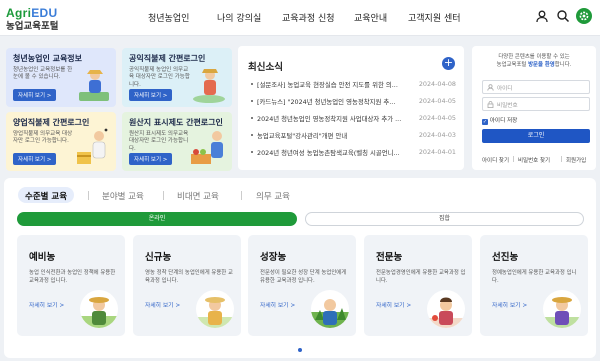  What do you see at coordinates (584, 16) in the screenshot?
I see `settings-icon` at bounding box center [584, 16].